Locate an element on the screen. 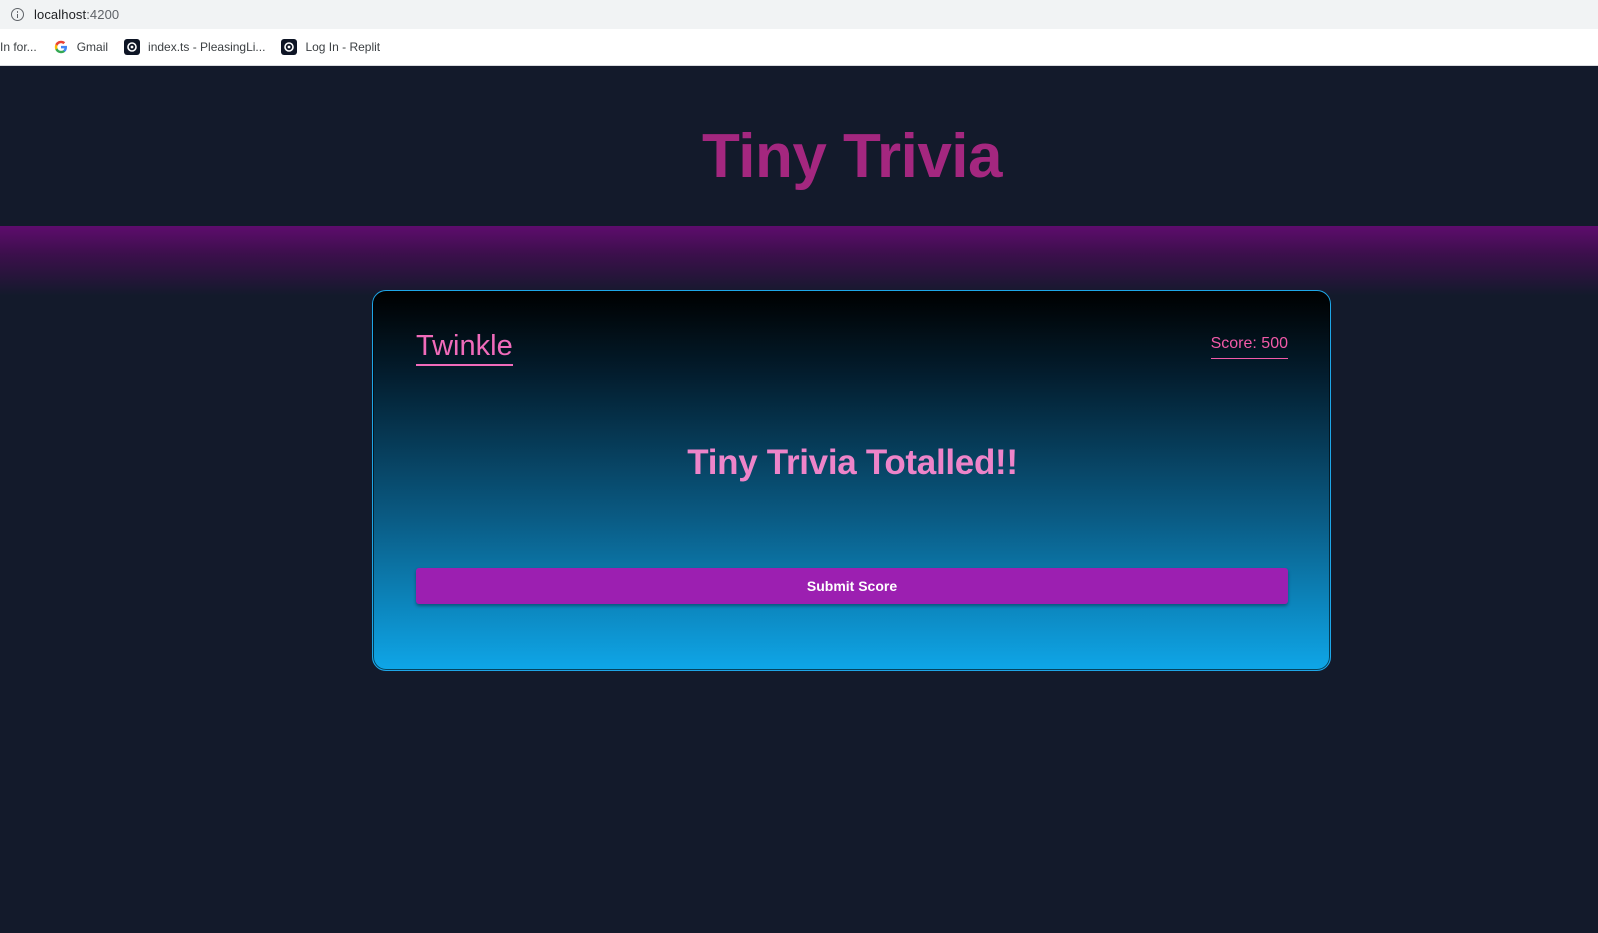  player-name: Twinkle is located at coordinates (464, 347).